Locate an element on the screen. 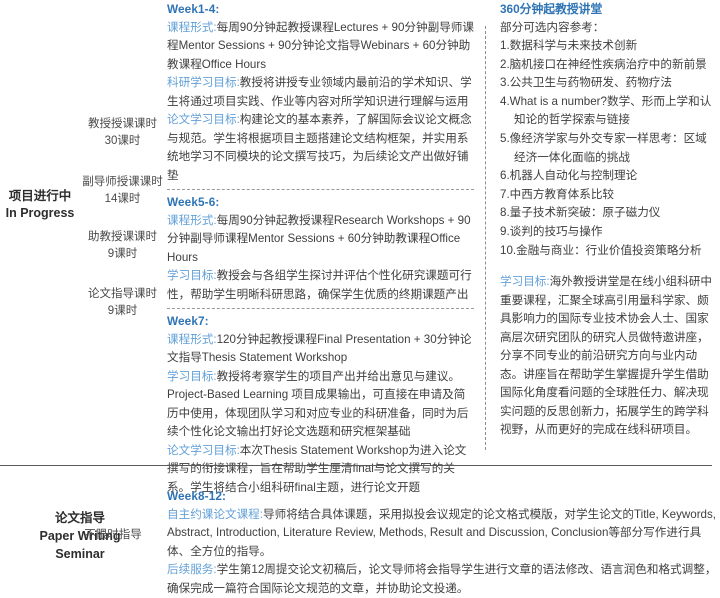 The height and width of the screenshot is (598, 720). list-item: 7.中西方教育体系比较 is located at coordinates (557, 194).